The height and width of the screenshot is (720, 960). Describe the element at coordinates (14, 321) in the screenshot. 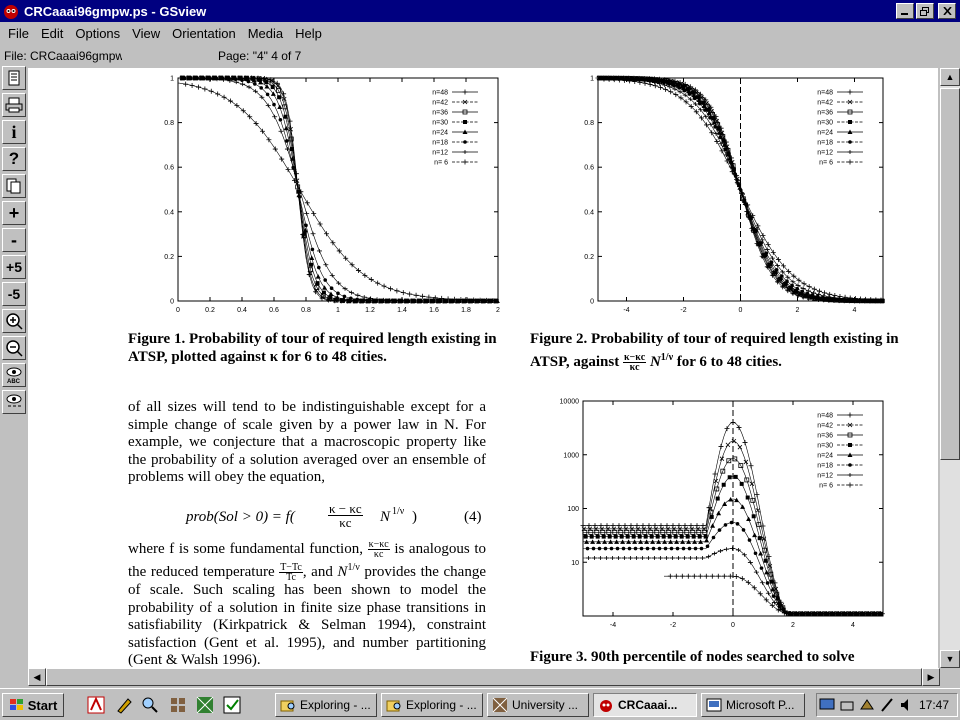

I see `zoom-in-button` at that location.